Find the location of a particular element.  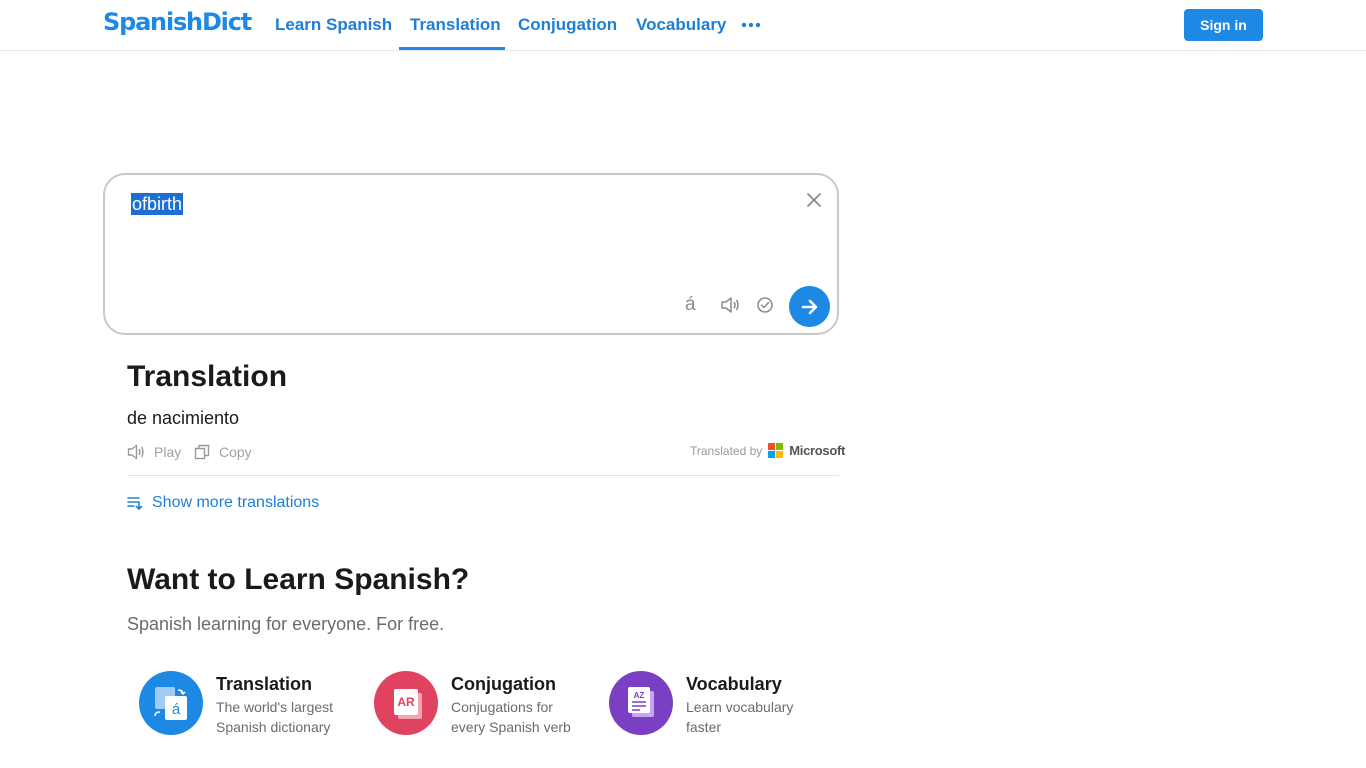

copy-button: Copy is located at coordinates (223, 452).